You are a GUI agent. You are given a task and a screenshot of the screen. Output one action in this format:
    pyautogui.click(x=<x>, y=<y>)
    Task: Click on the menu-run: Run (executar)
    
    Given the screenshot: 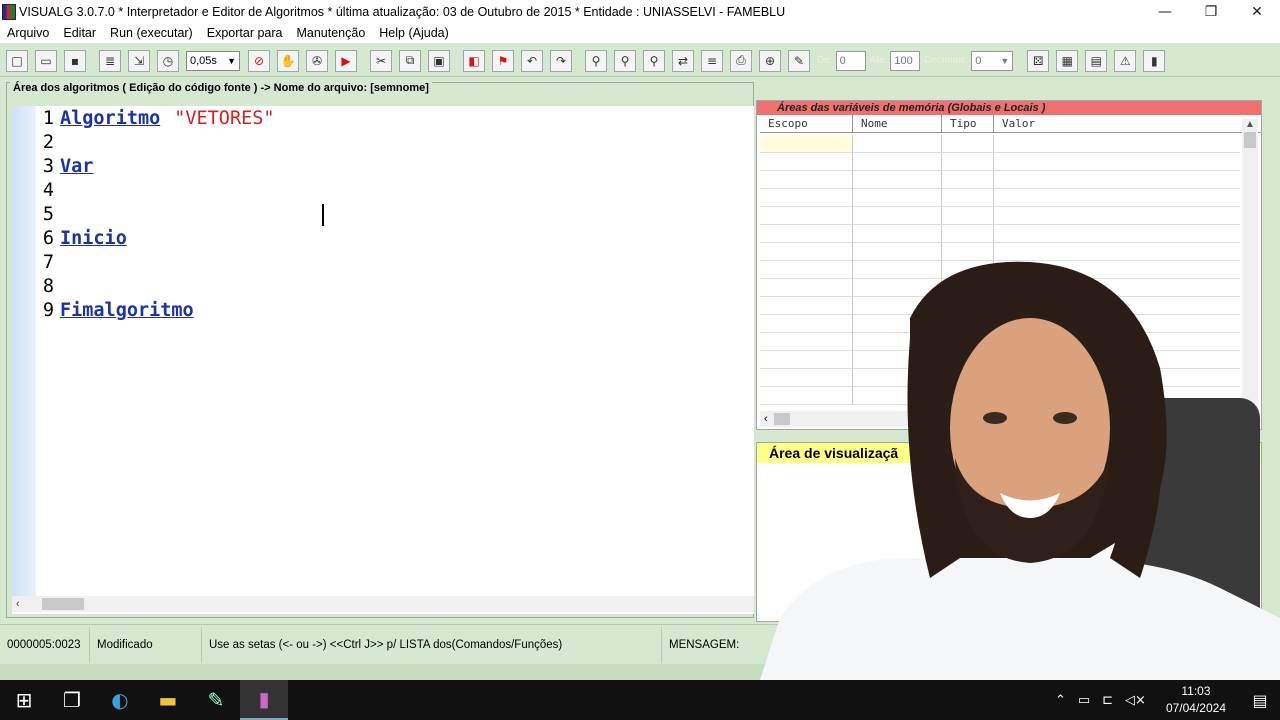 What is the action you would take?
    pyautogui.click(x=151, y=33)
    